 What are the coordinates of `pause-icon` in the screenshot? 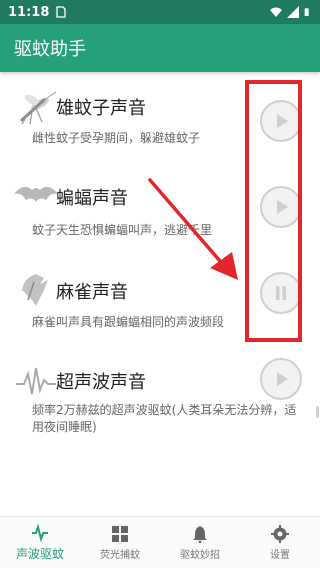 It's located at (281, 293).